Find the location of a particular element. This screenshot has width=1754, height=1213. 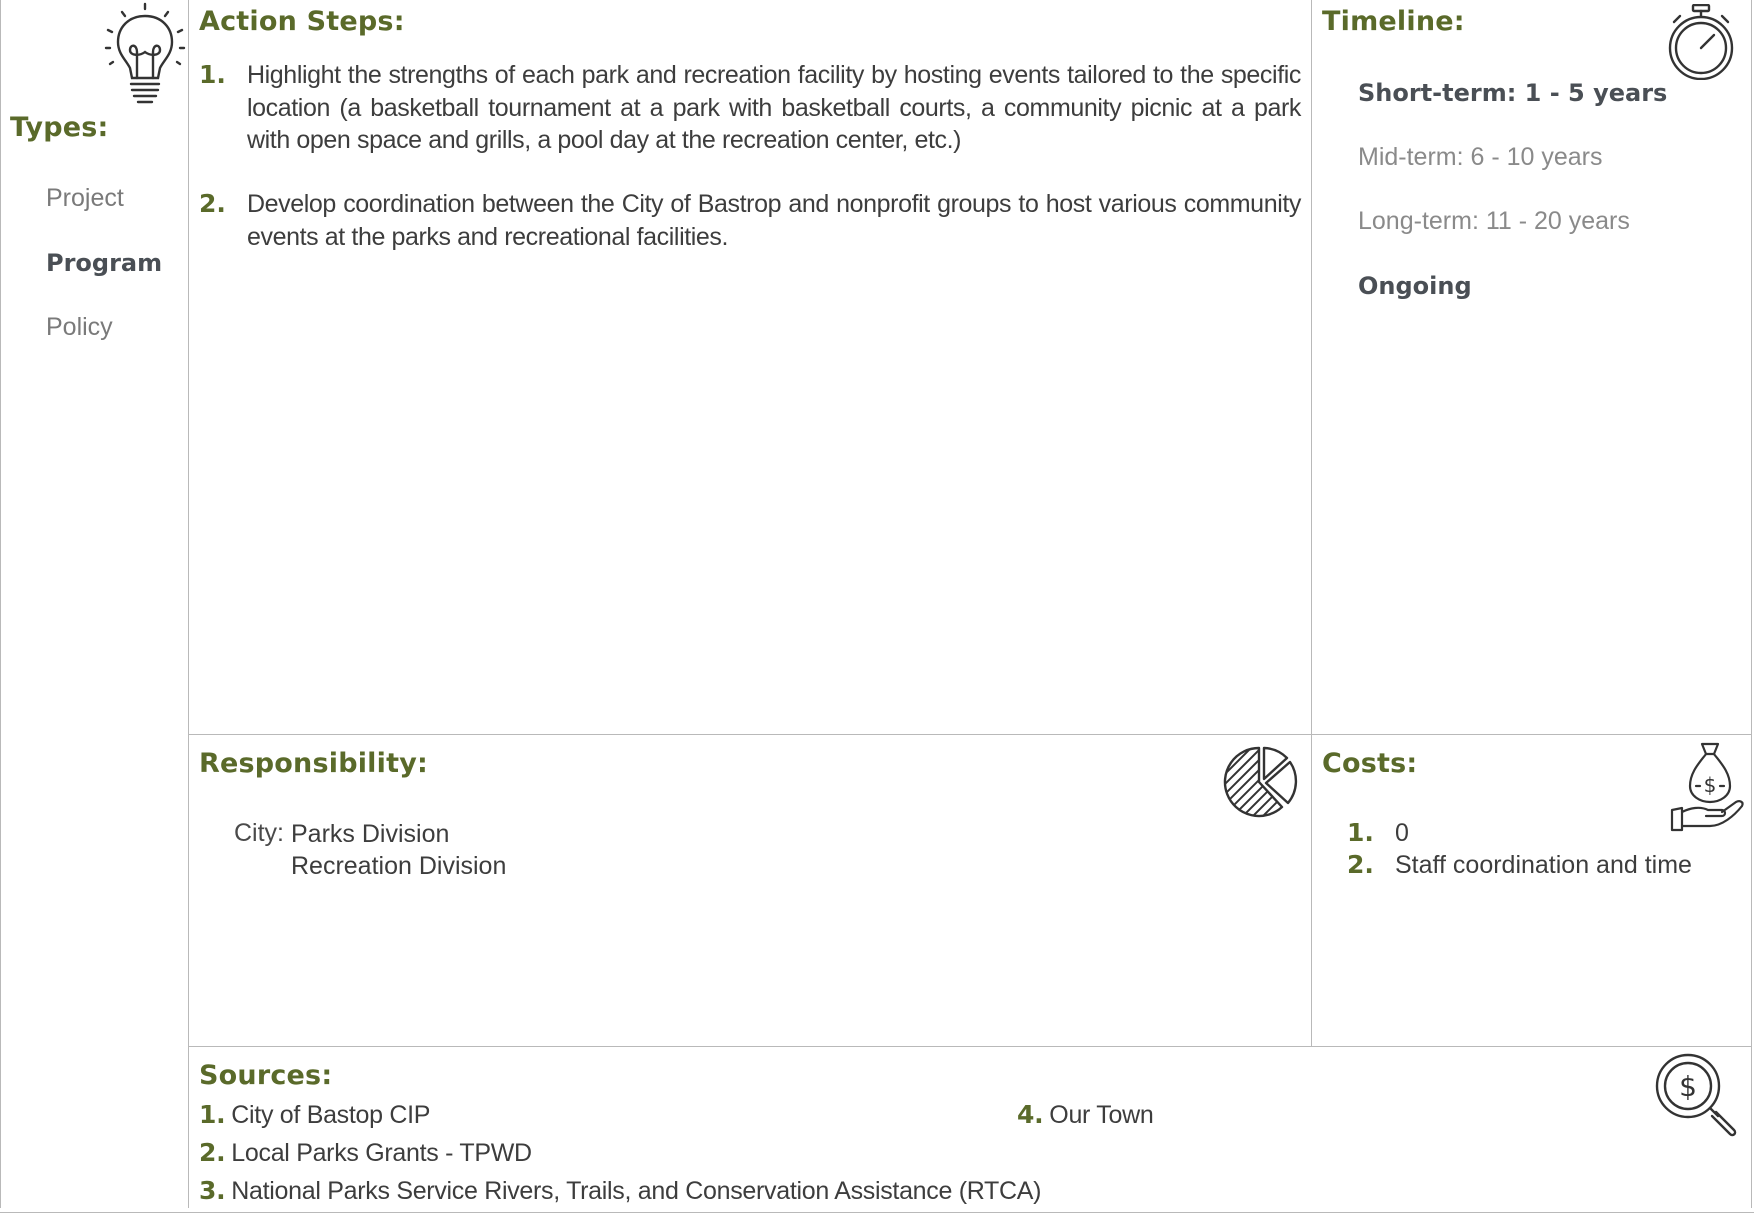

step-number: 1. is located at coordinates (212, 74).